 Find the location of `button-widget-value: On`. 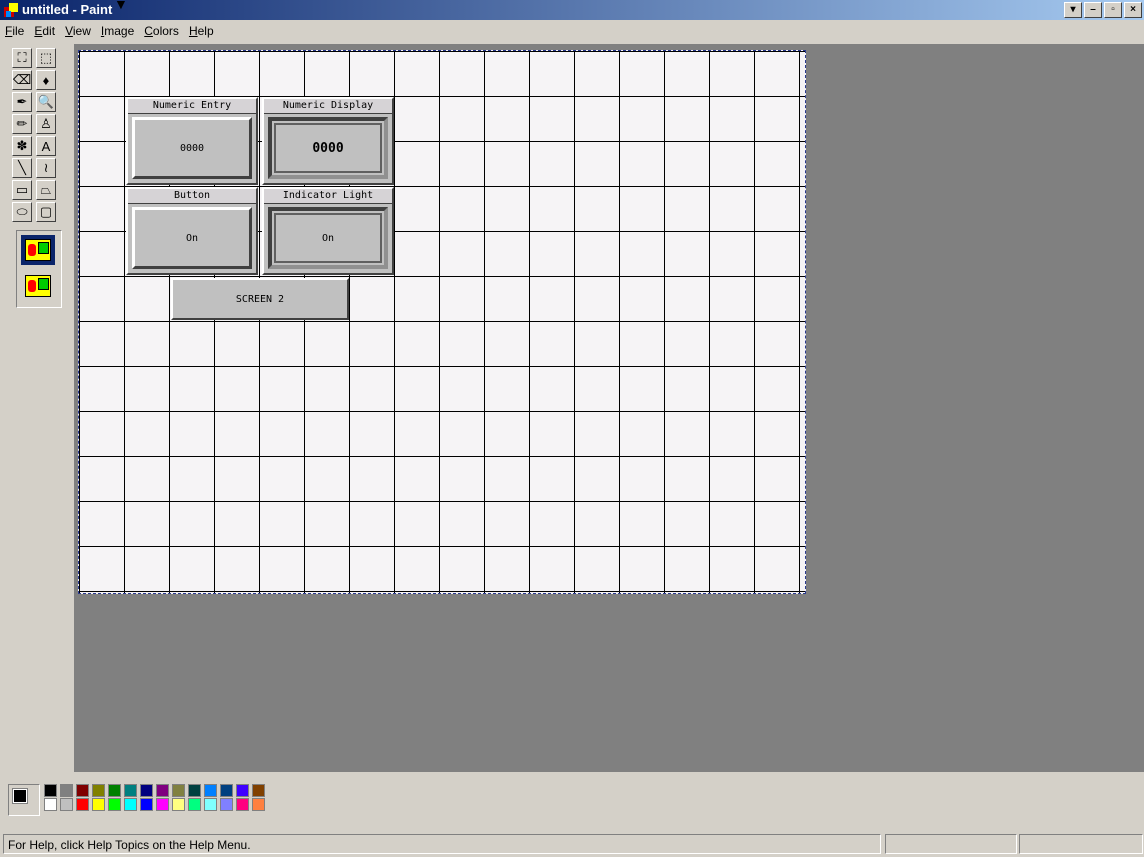

button-widget-value: On is located at coordinates (192, 238).